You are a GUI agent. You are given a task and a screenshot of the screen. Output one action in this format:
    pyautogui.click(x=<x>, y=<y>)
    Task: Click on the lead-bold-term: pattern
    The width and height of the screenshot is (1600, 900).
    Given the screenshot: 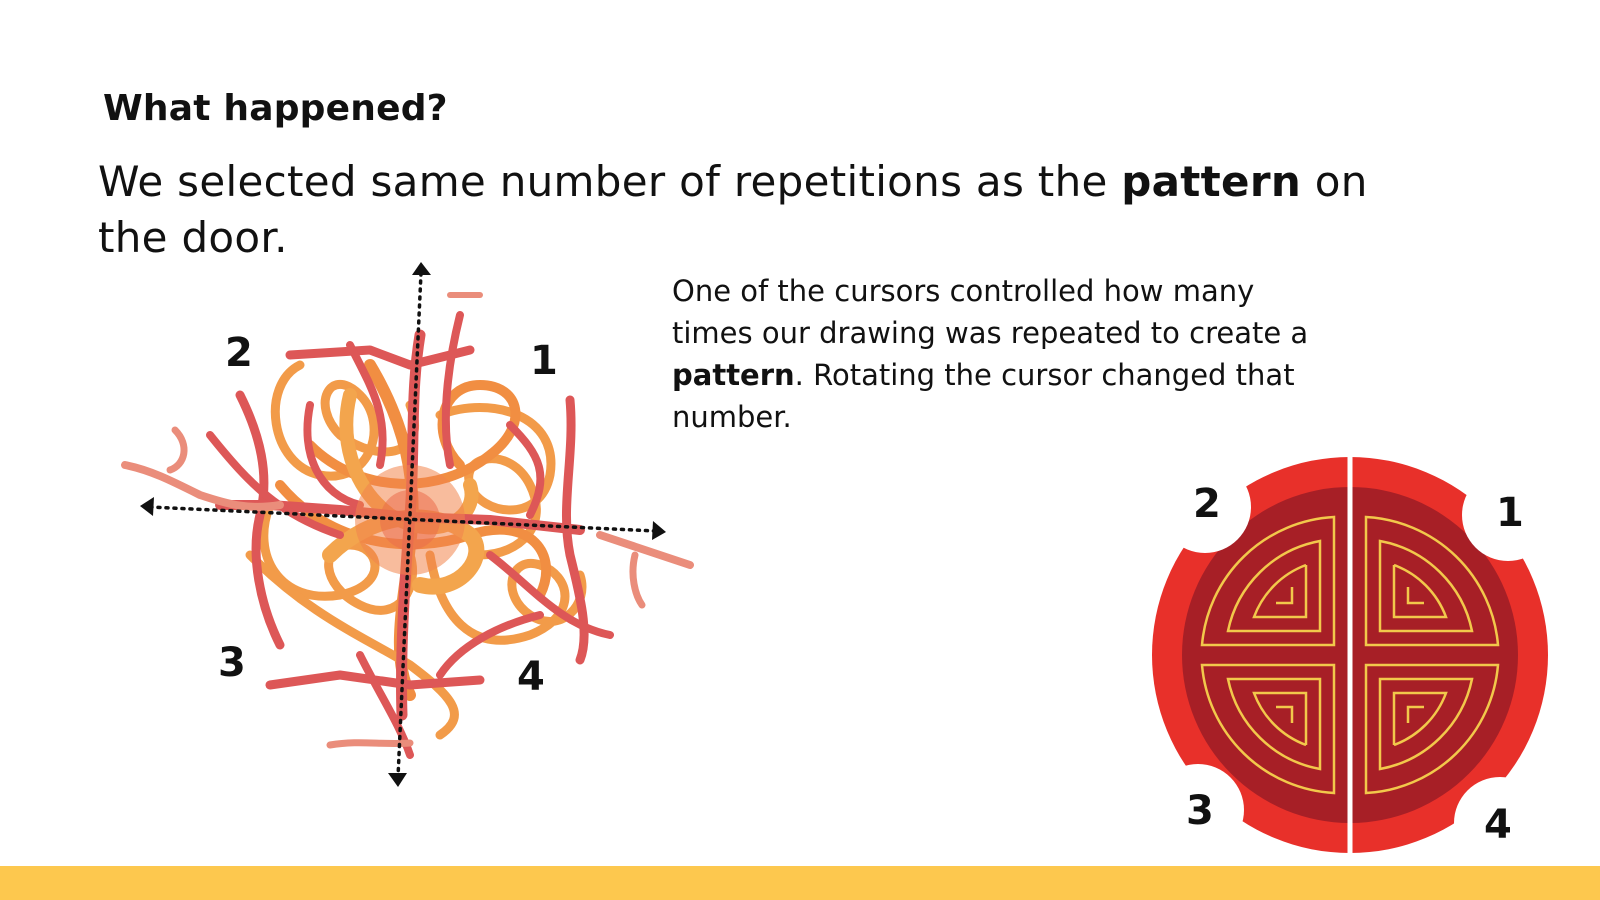 What is the action you would take?
    pyautogui.click(x=1211, y=181)
    